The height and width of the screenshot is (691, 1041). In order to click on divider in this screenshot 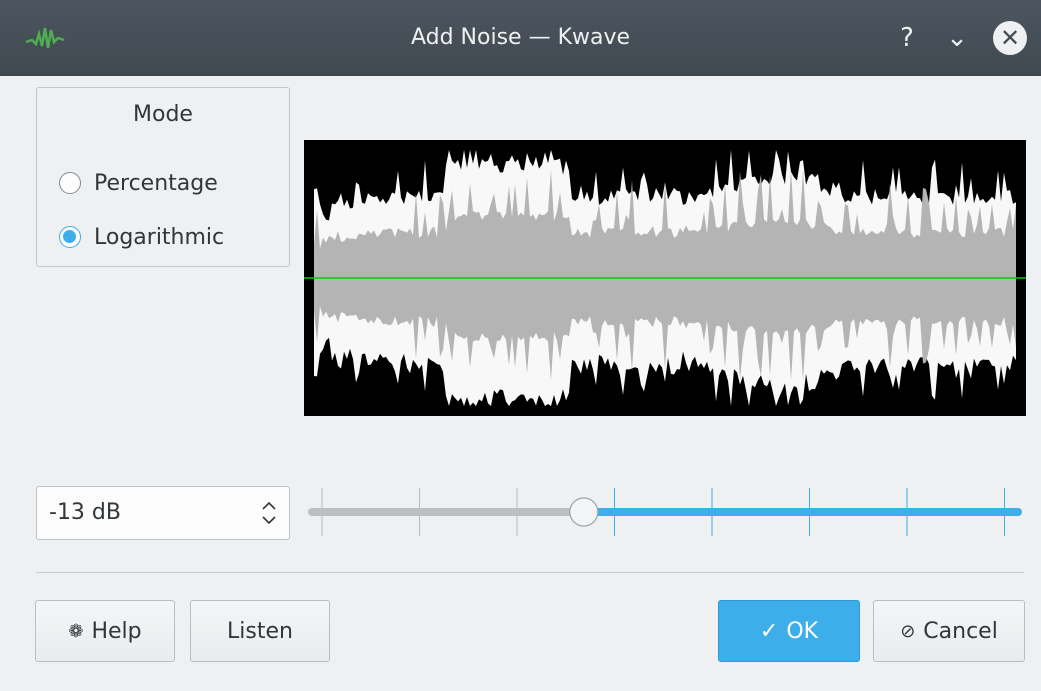, I will do `click(530, 572)`.